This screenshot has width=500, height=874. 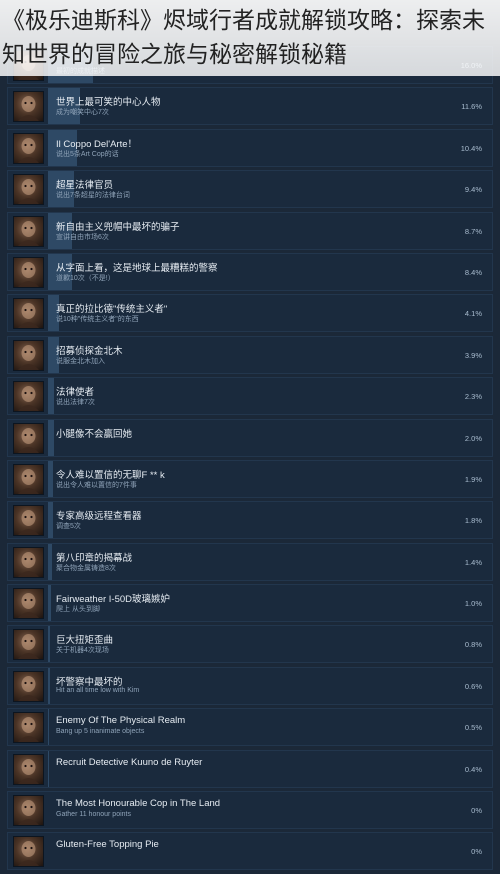 What do you see at coordinates (100, 732) in the screenshot?
I see `achievement-description: Bang up 5 inanimate objects` at bounding box center [100, 732].